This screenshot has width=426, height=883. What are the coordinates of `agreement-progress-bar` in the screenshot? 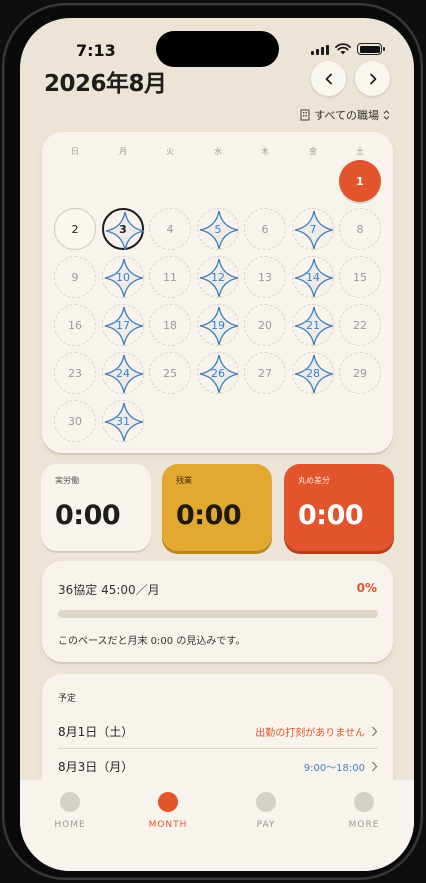 It's located at (218, 614).